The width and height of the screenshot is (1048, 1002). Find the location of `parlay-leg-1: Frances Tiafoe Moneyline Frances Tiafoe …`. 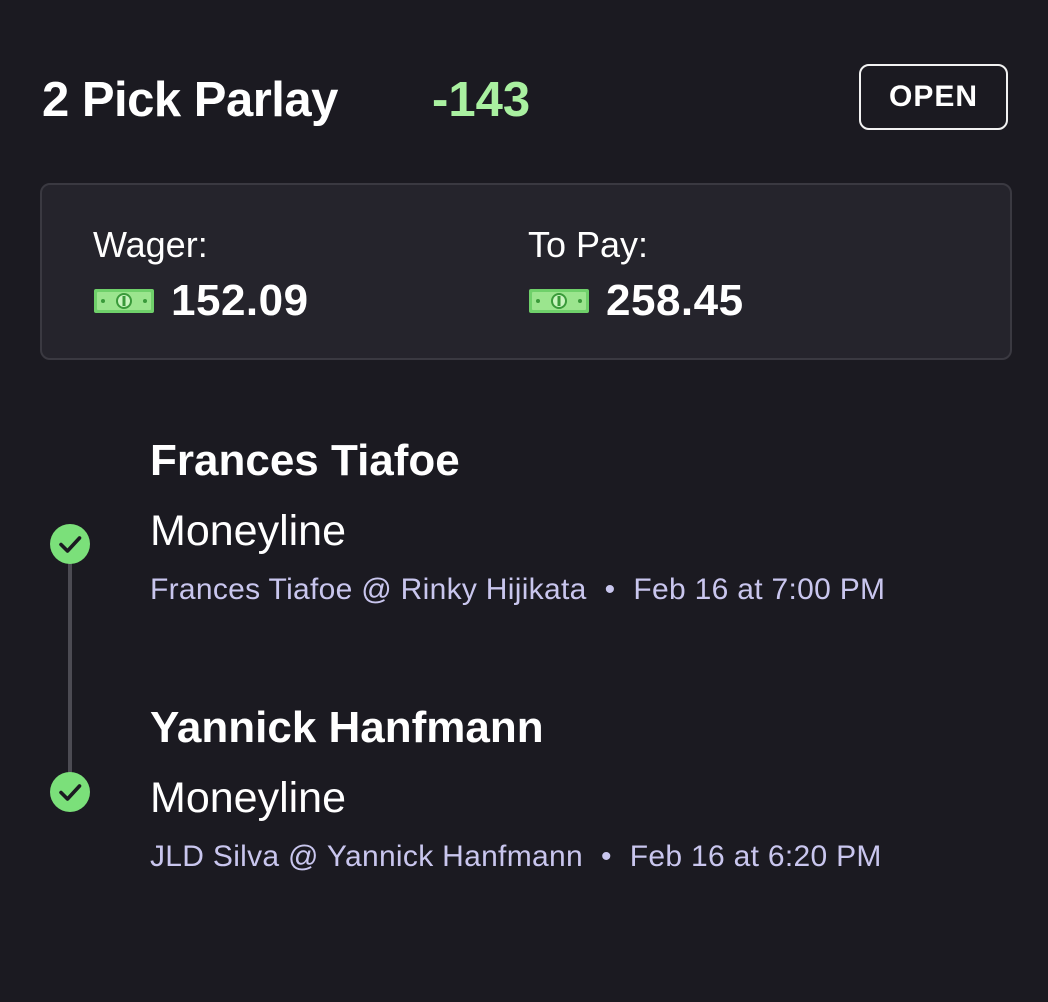

parlay-leg-1: Frances Tiafoe Moneyline Frances Tiafoe … is located at coordinates (585, 522).